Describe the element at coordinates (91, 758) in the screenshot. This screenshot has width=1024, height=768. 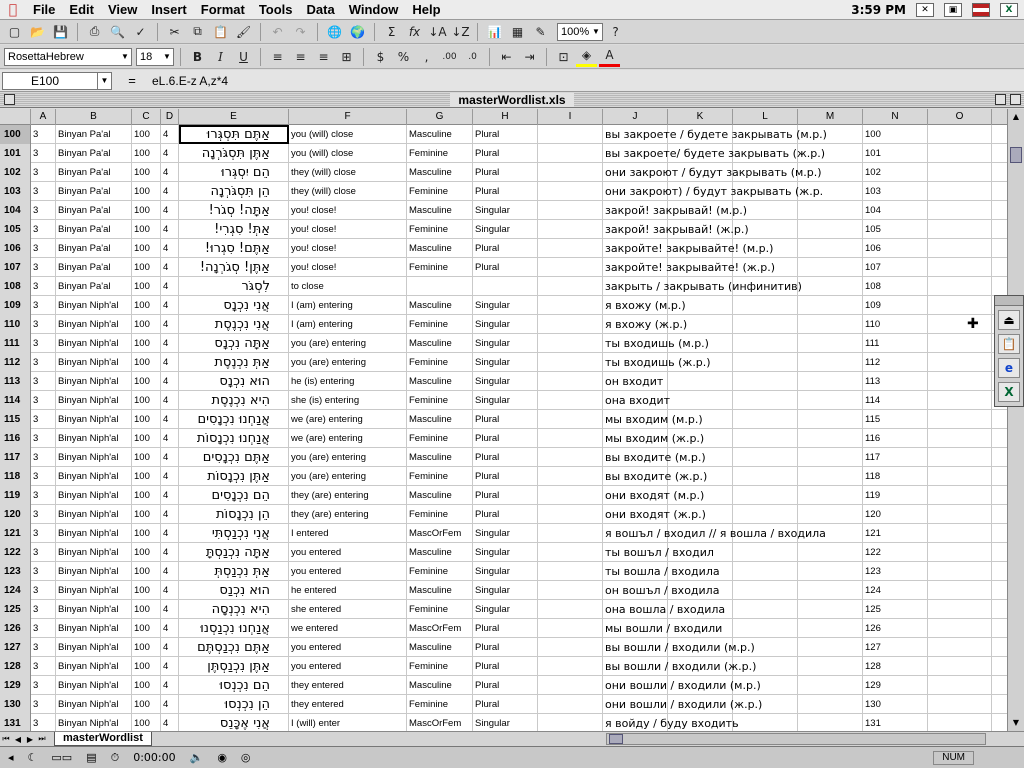
I see `monitor-resolution-icon: ▤` at that location.